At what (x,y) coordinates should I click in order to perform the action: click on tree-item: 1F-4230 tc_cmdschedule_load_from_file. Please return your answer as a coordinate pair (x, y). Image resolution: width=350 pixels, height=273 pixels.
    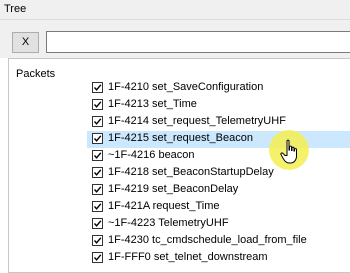
    Looking at the image, I should click on (218, 241).